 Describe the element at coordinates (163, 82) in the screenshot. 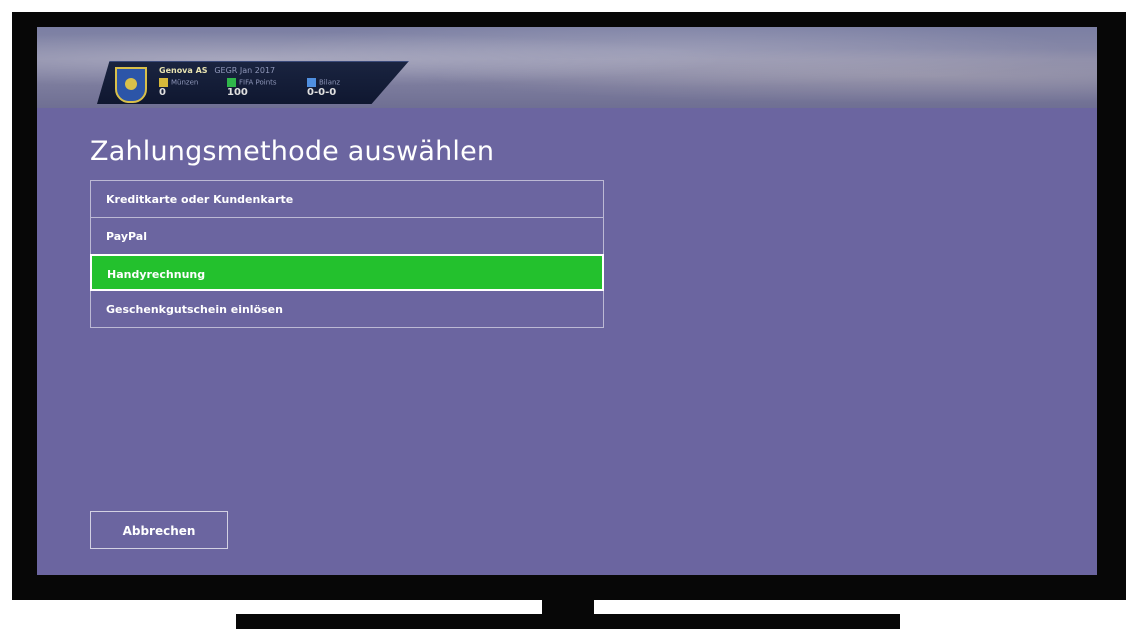

I see `coin-icon` at that location.